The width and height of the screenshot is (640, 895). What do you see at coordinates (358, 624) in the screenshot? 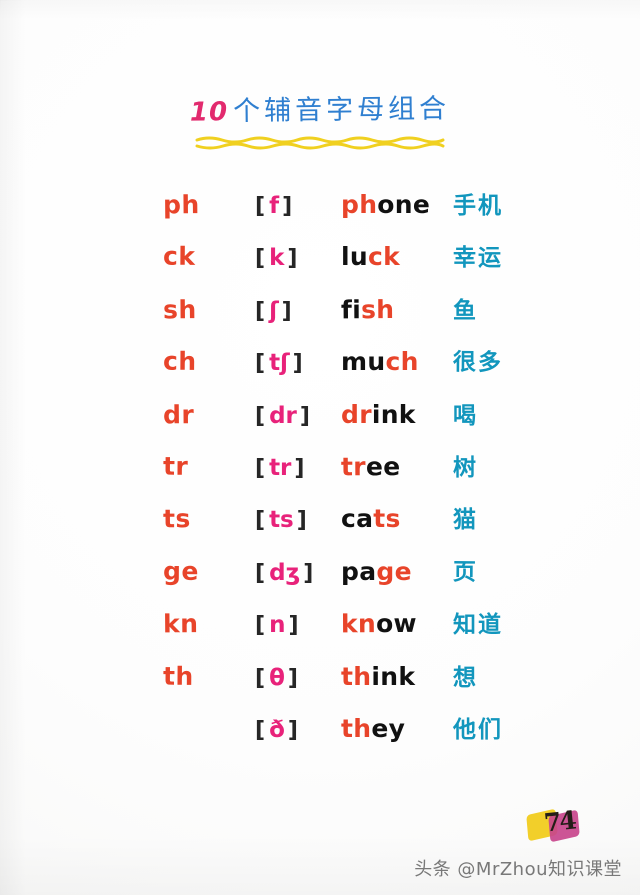
I see `word-head: kn` at bounding box center [358, 624].